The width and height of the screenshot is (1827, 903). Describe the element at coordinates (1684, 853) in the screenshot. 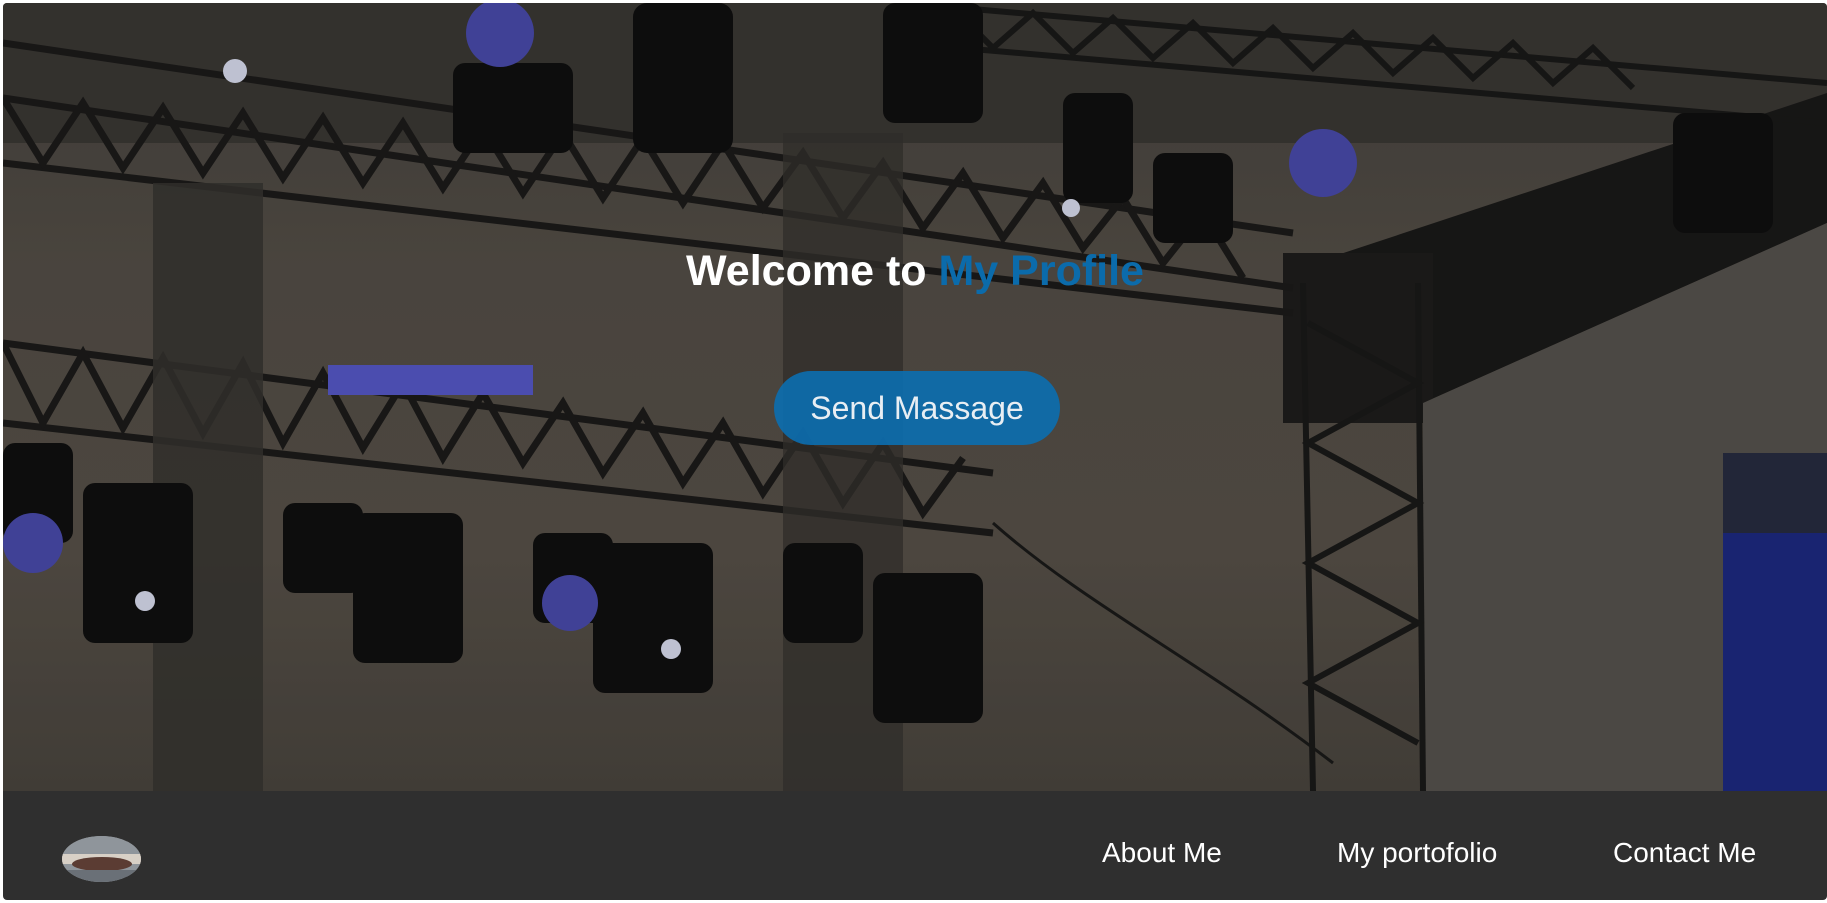

I see `nav-contact-me: Contact Me` at that location.